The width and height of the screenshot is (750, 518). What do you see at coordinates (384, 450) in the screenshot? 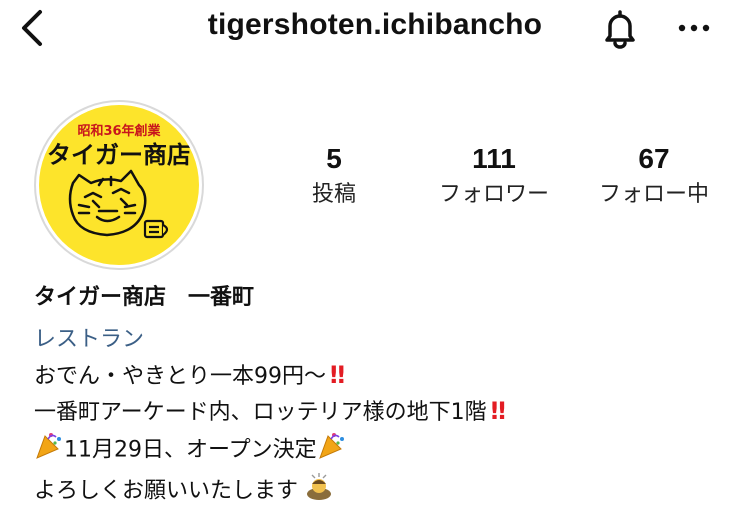
I see `bio-line: 11月29日、オープン決定` at bounding box center [384, 450].